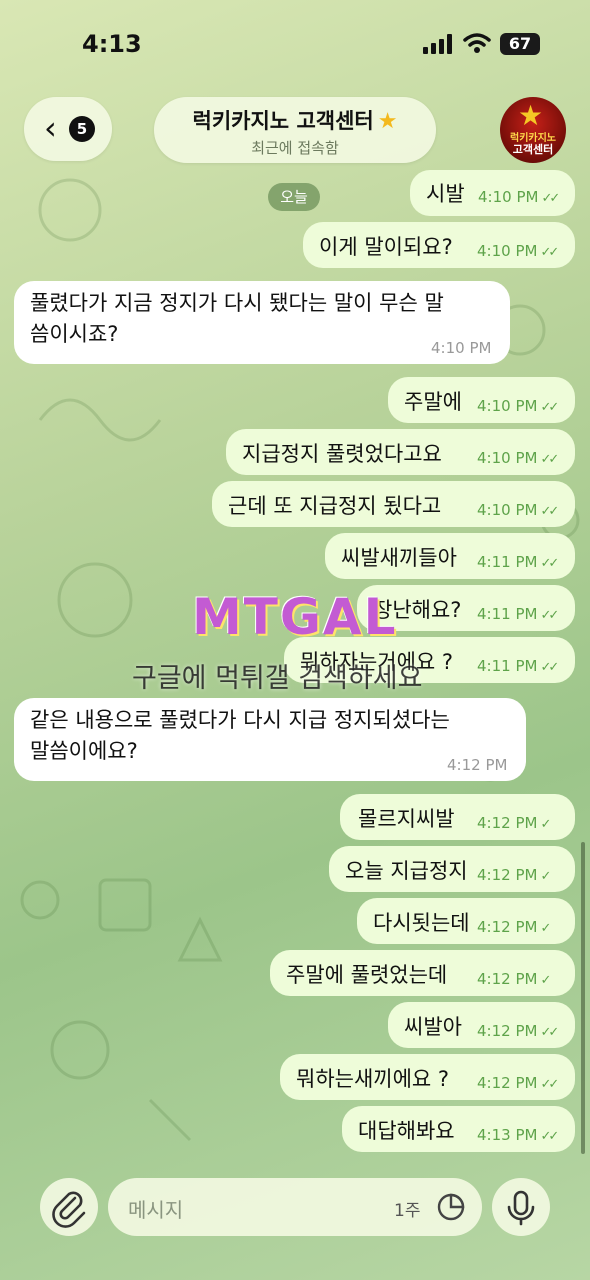  Describe the element at coordinates (457, 817) in the screenshot. I see `message-outgoing: 몰르지씨발 4:12 PM ✓` at that location.